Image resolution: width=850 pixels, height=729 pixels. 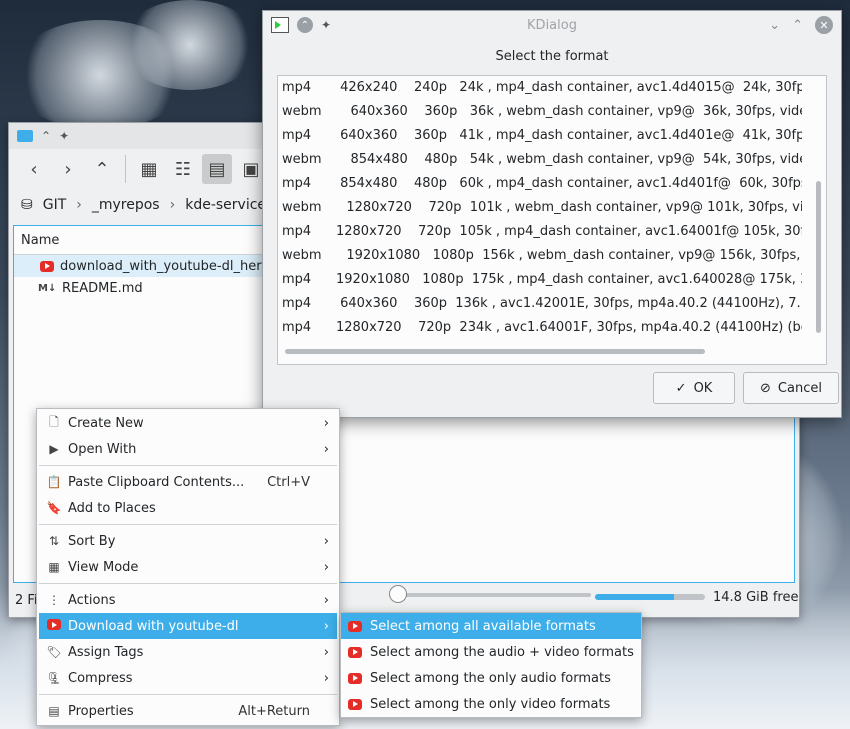 I want to click on breadcrumb-item: GIT, so click(x=55, y=205).